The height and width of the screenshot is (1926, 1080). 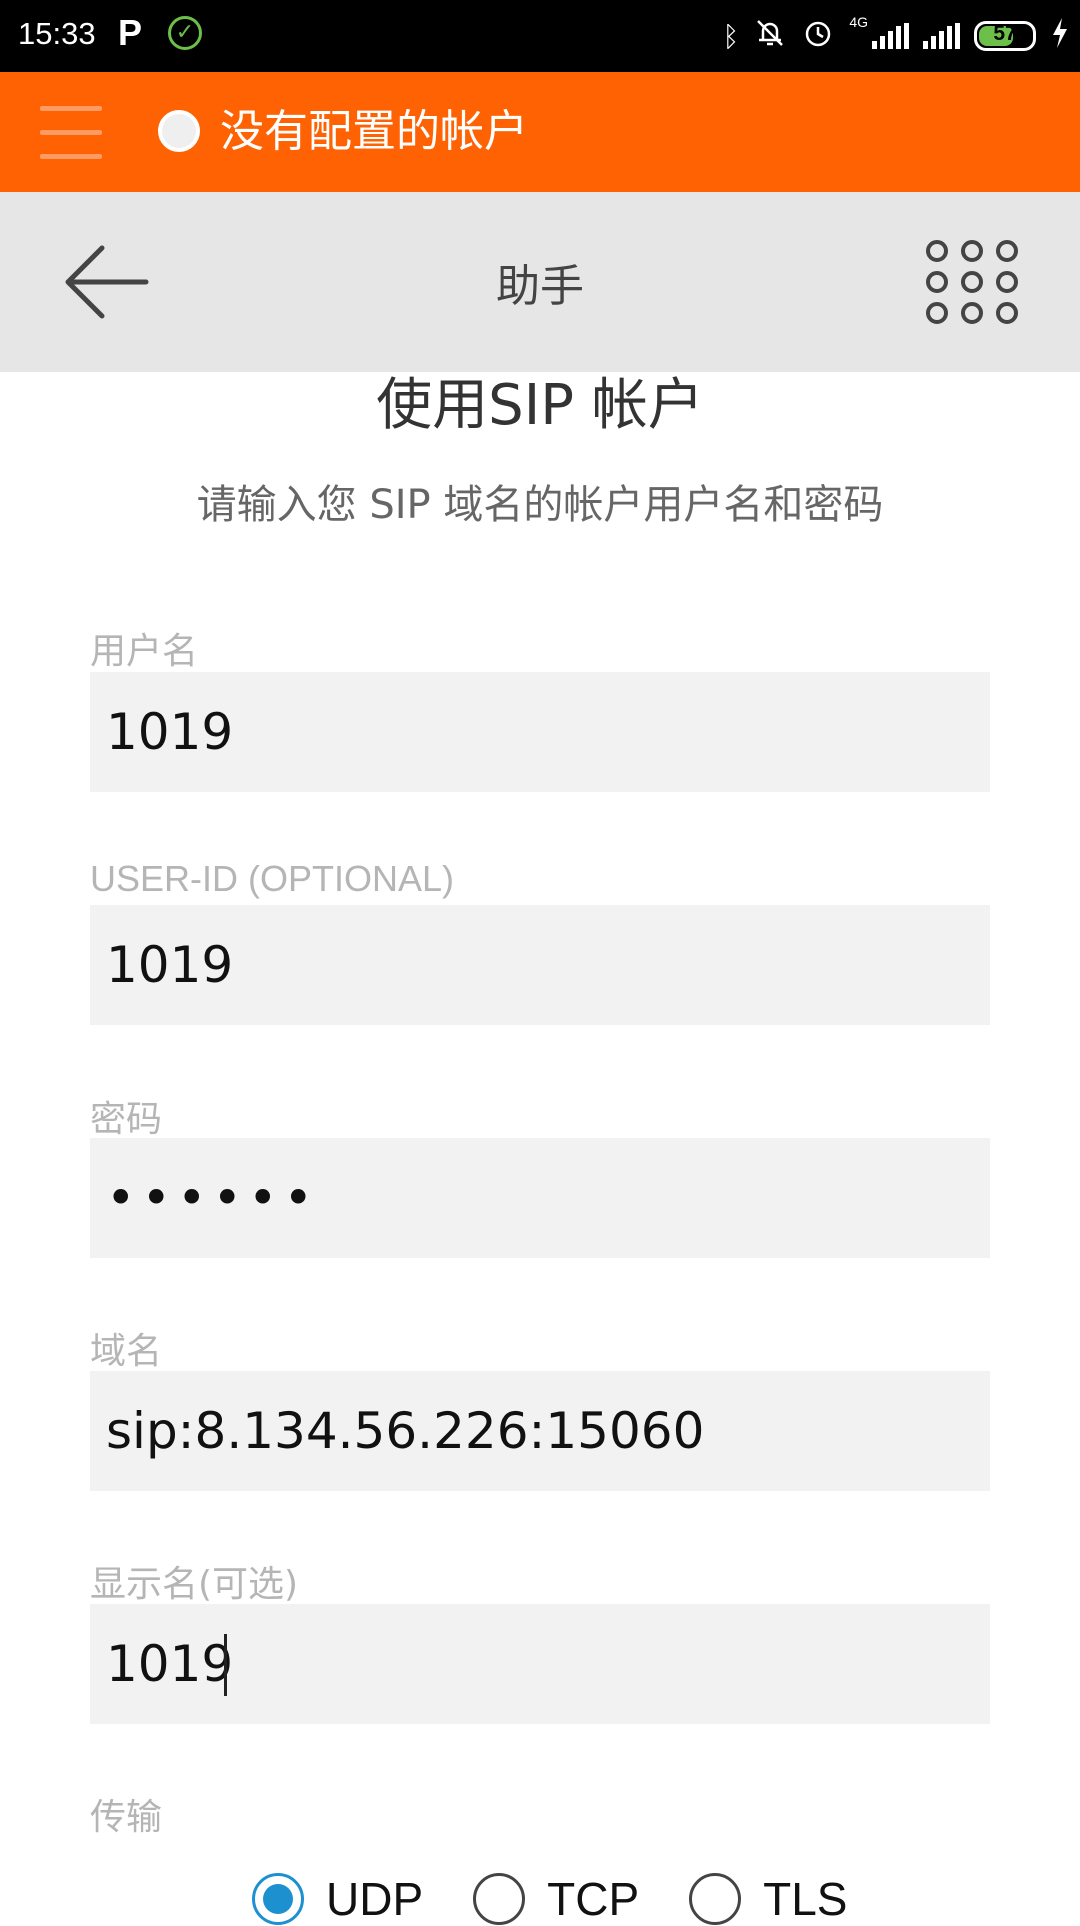 I want to click on username-input, so click(x=540, y=732).